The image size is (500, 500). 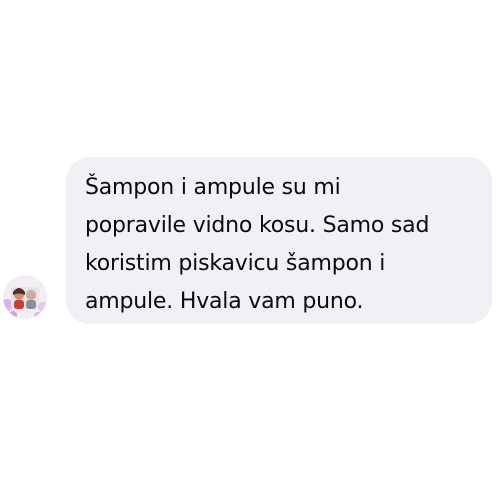 I want to click on message-line: koristim piskavicu šampon i, so click(x=235, y=263).